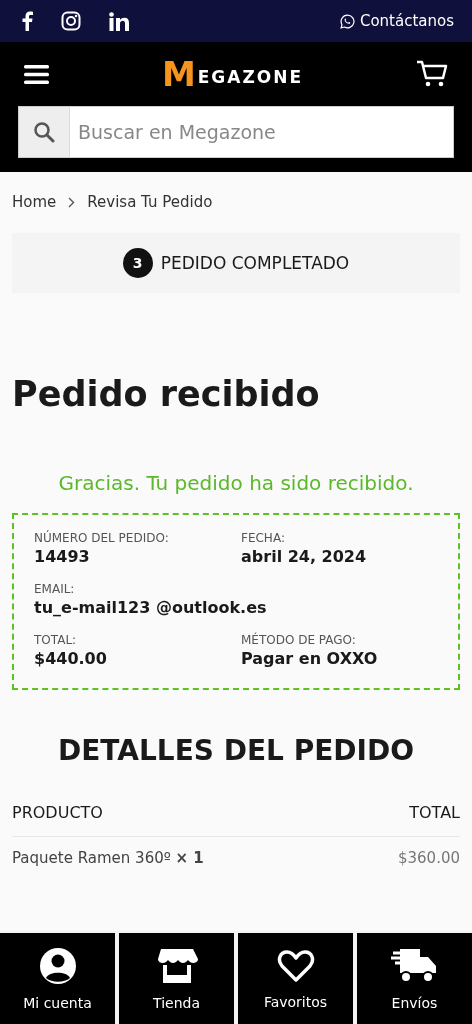 This screenshot has height=1024, width=472. What do you see at coordinates (432, 74) in the screenshot?
I see `cart-icon` at bounding box center [432, 74].